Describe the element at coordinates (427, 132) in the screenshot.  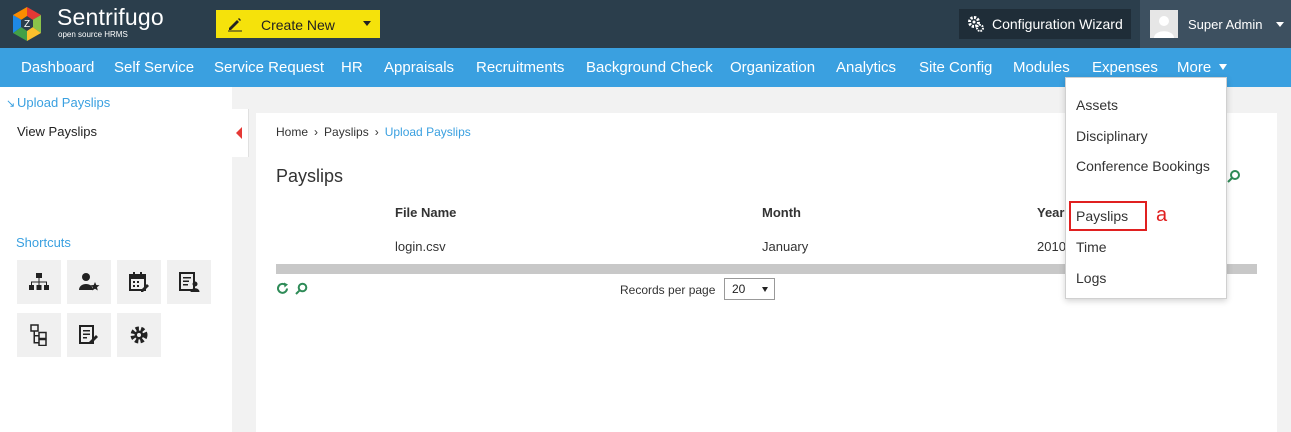
I see `breadcrumb-current: Upload Payslips` at that location.